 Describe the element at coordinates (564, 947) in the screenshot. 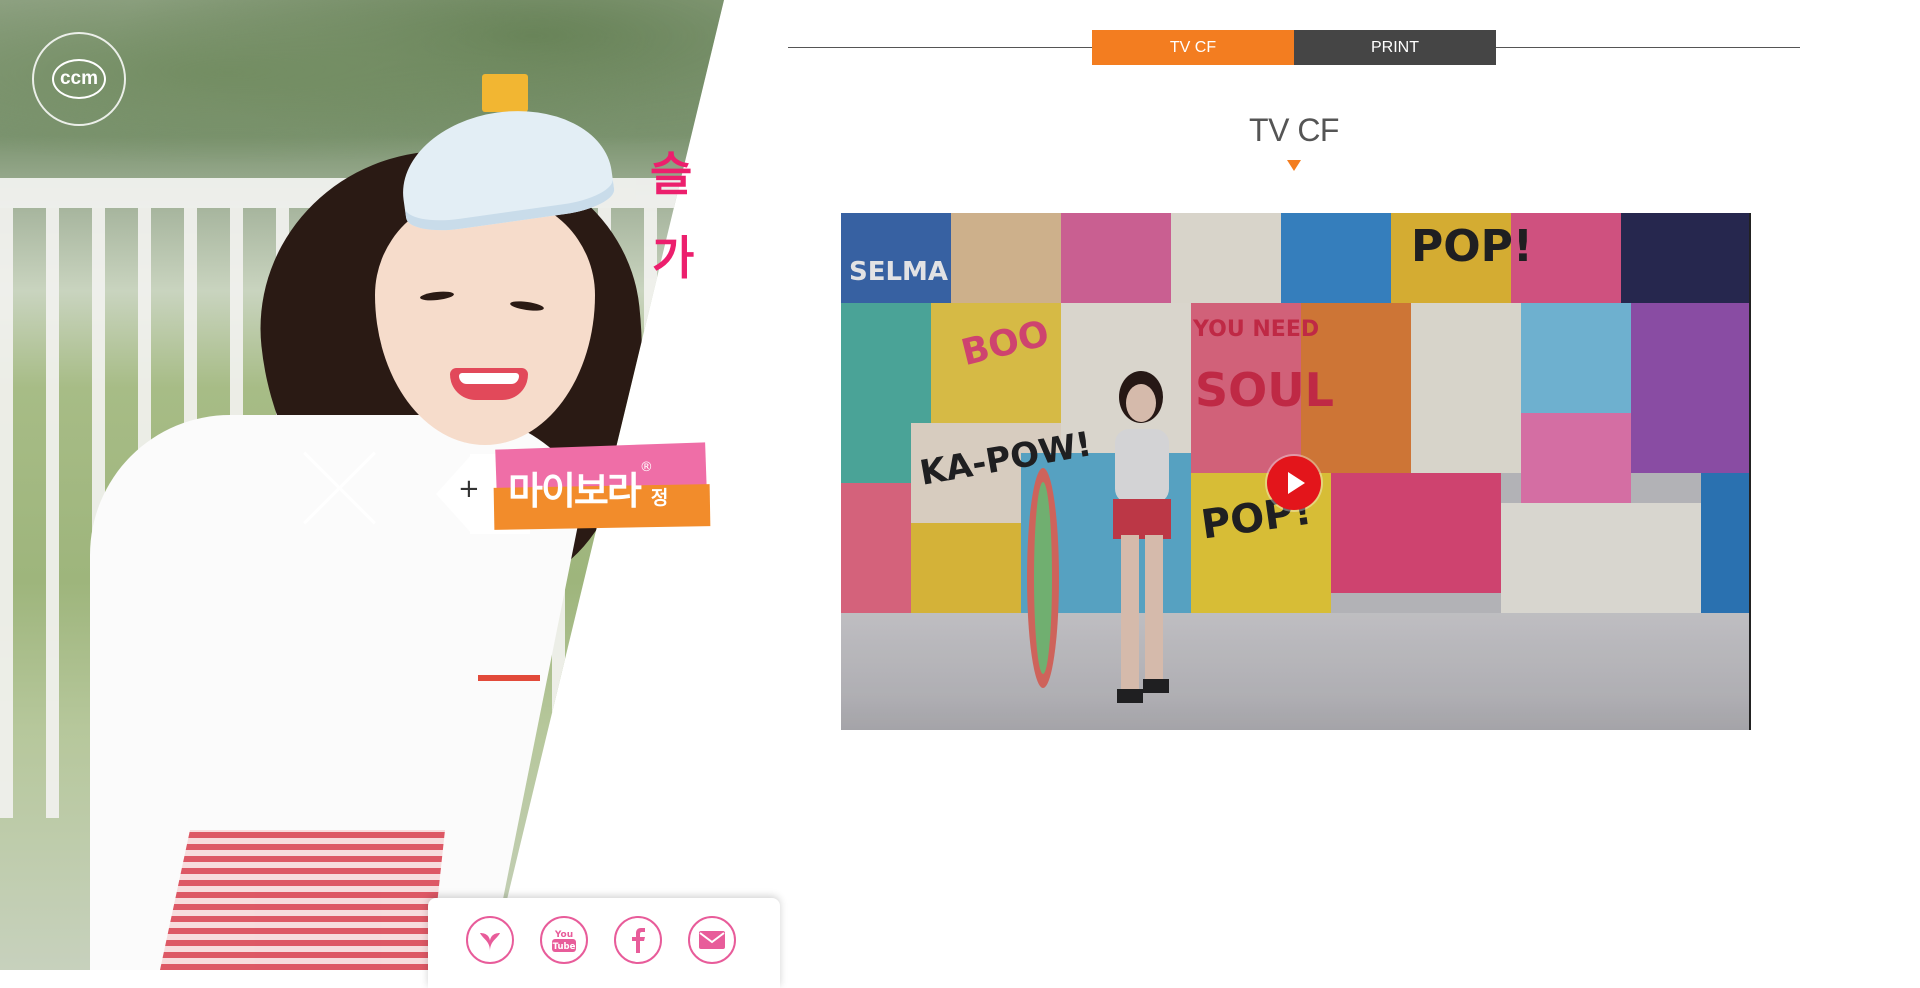

I see `svg-text: Tube` at that location.